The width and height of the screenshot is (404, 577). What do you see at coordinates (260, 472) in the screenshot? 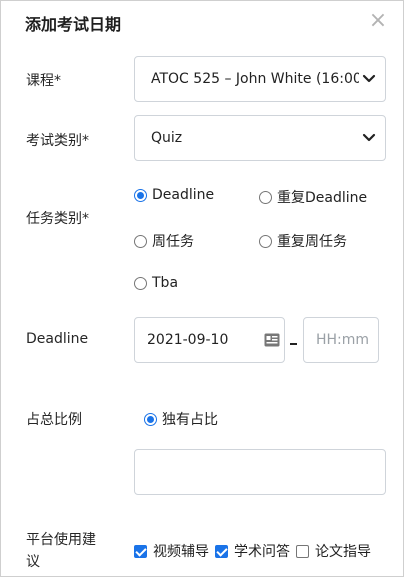
I see `weight-input` at bounding box center [260, 472].